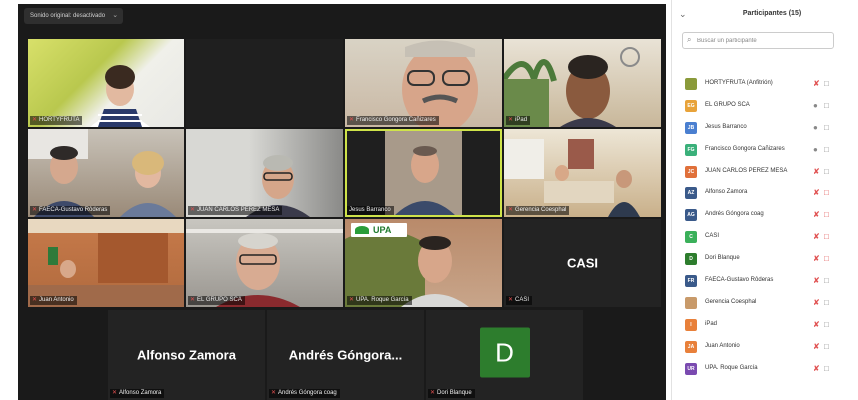 The width and height of the screenshot is (858, 400). Describe the element at coordinates (765, 129) in the screenshot. I see `participant-row: JB Jesus Barranco ● □` at that location.